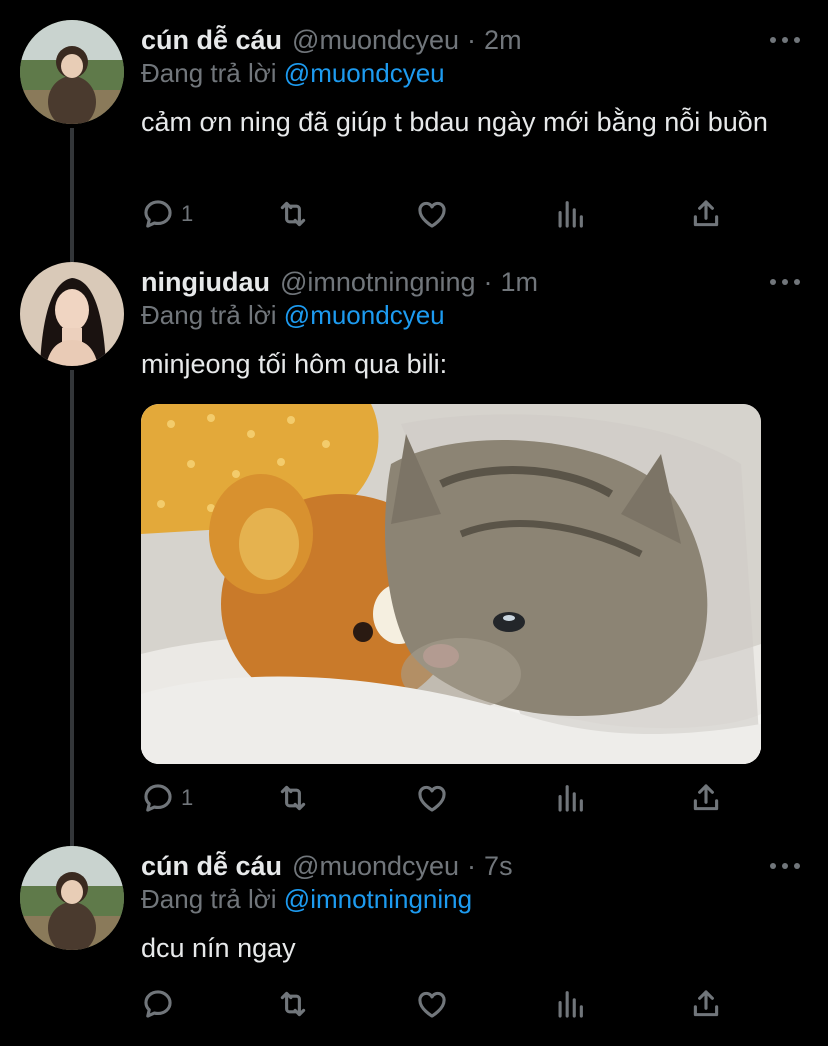  Describe the element at coordinates (205, 282) in the screenshot. I see `display-name: ningiudau` at that location.